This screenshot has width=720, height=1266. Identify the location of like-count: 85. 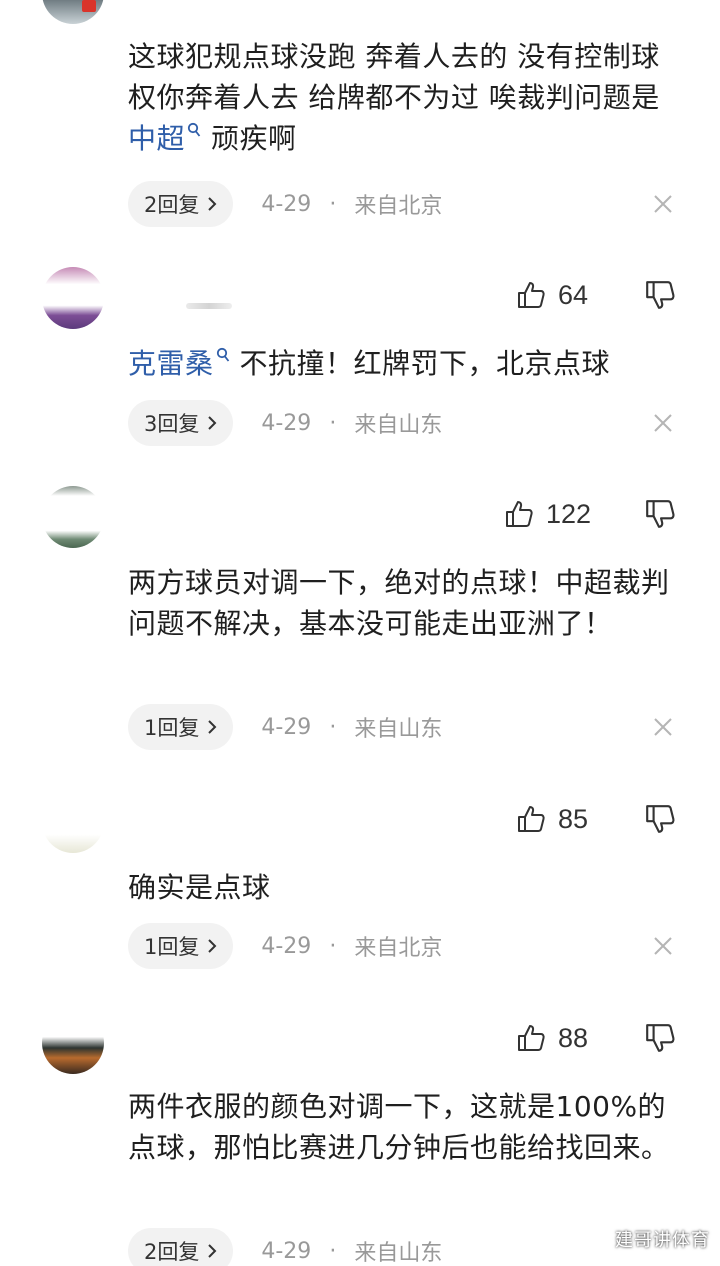
(573, 818).